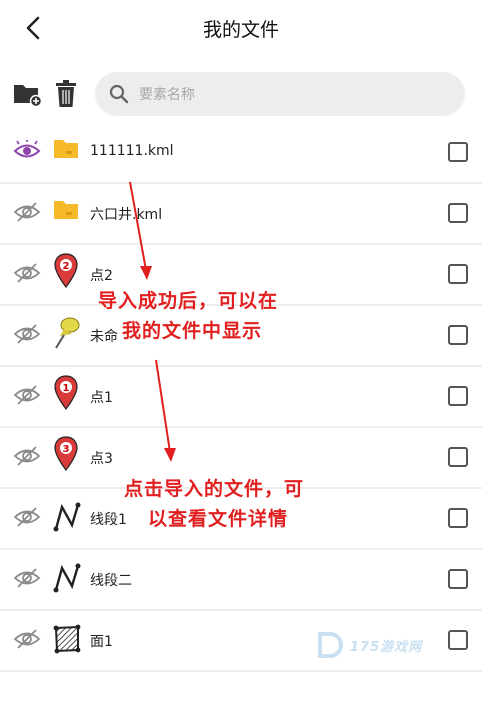 Image resolution: width=482 pixels, height=720 pixels. Describe the element at coordinates (67, 639) in the screenshot. I see `polygon-icon` at that location.